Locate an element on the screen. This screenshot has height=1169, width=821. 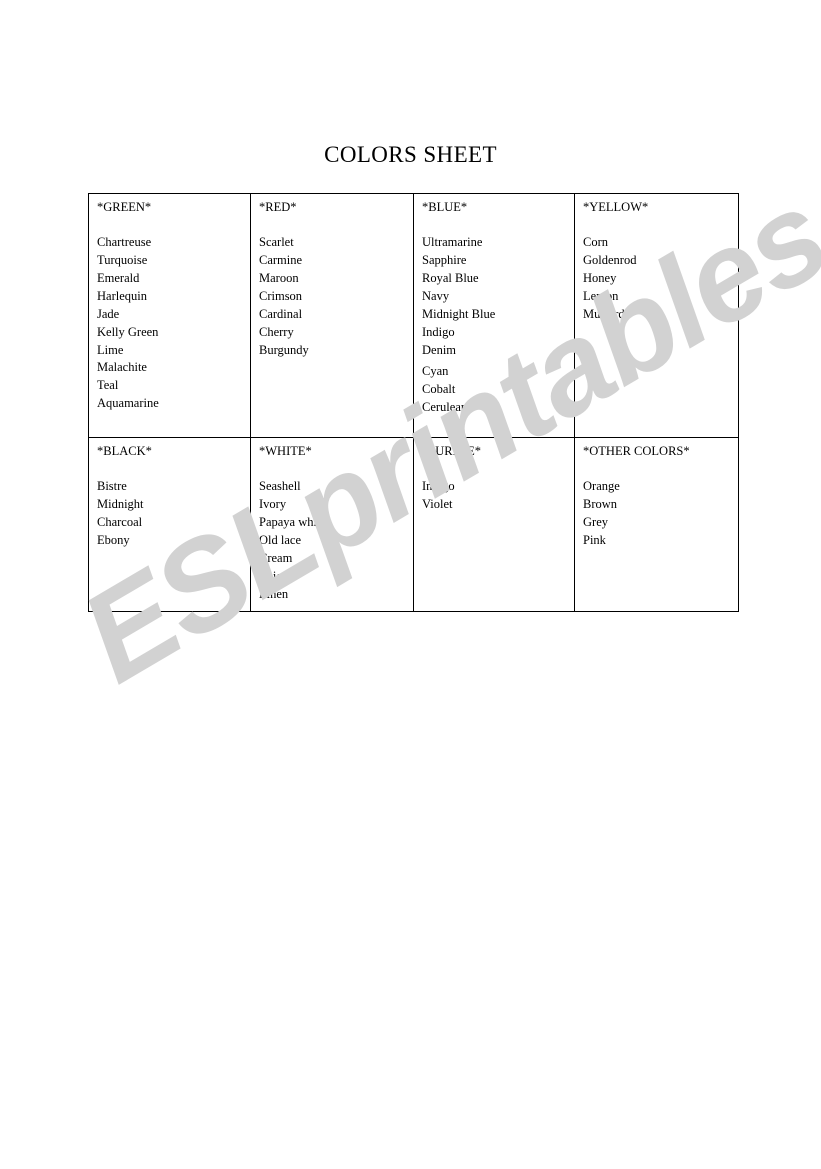
category-header-green: *GREEN* is located at coordinates (124, 207).